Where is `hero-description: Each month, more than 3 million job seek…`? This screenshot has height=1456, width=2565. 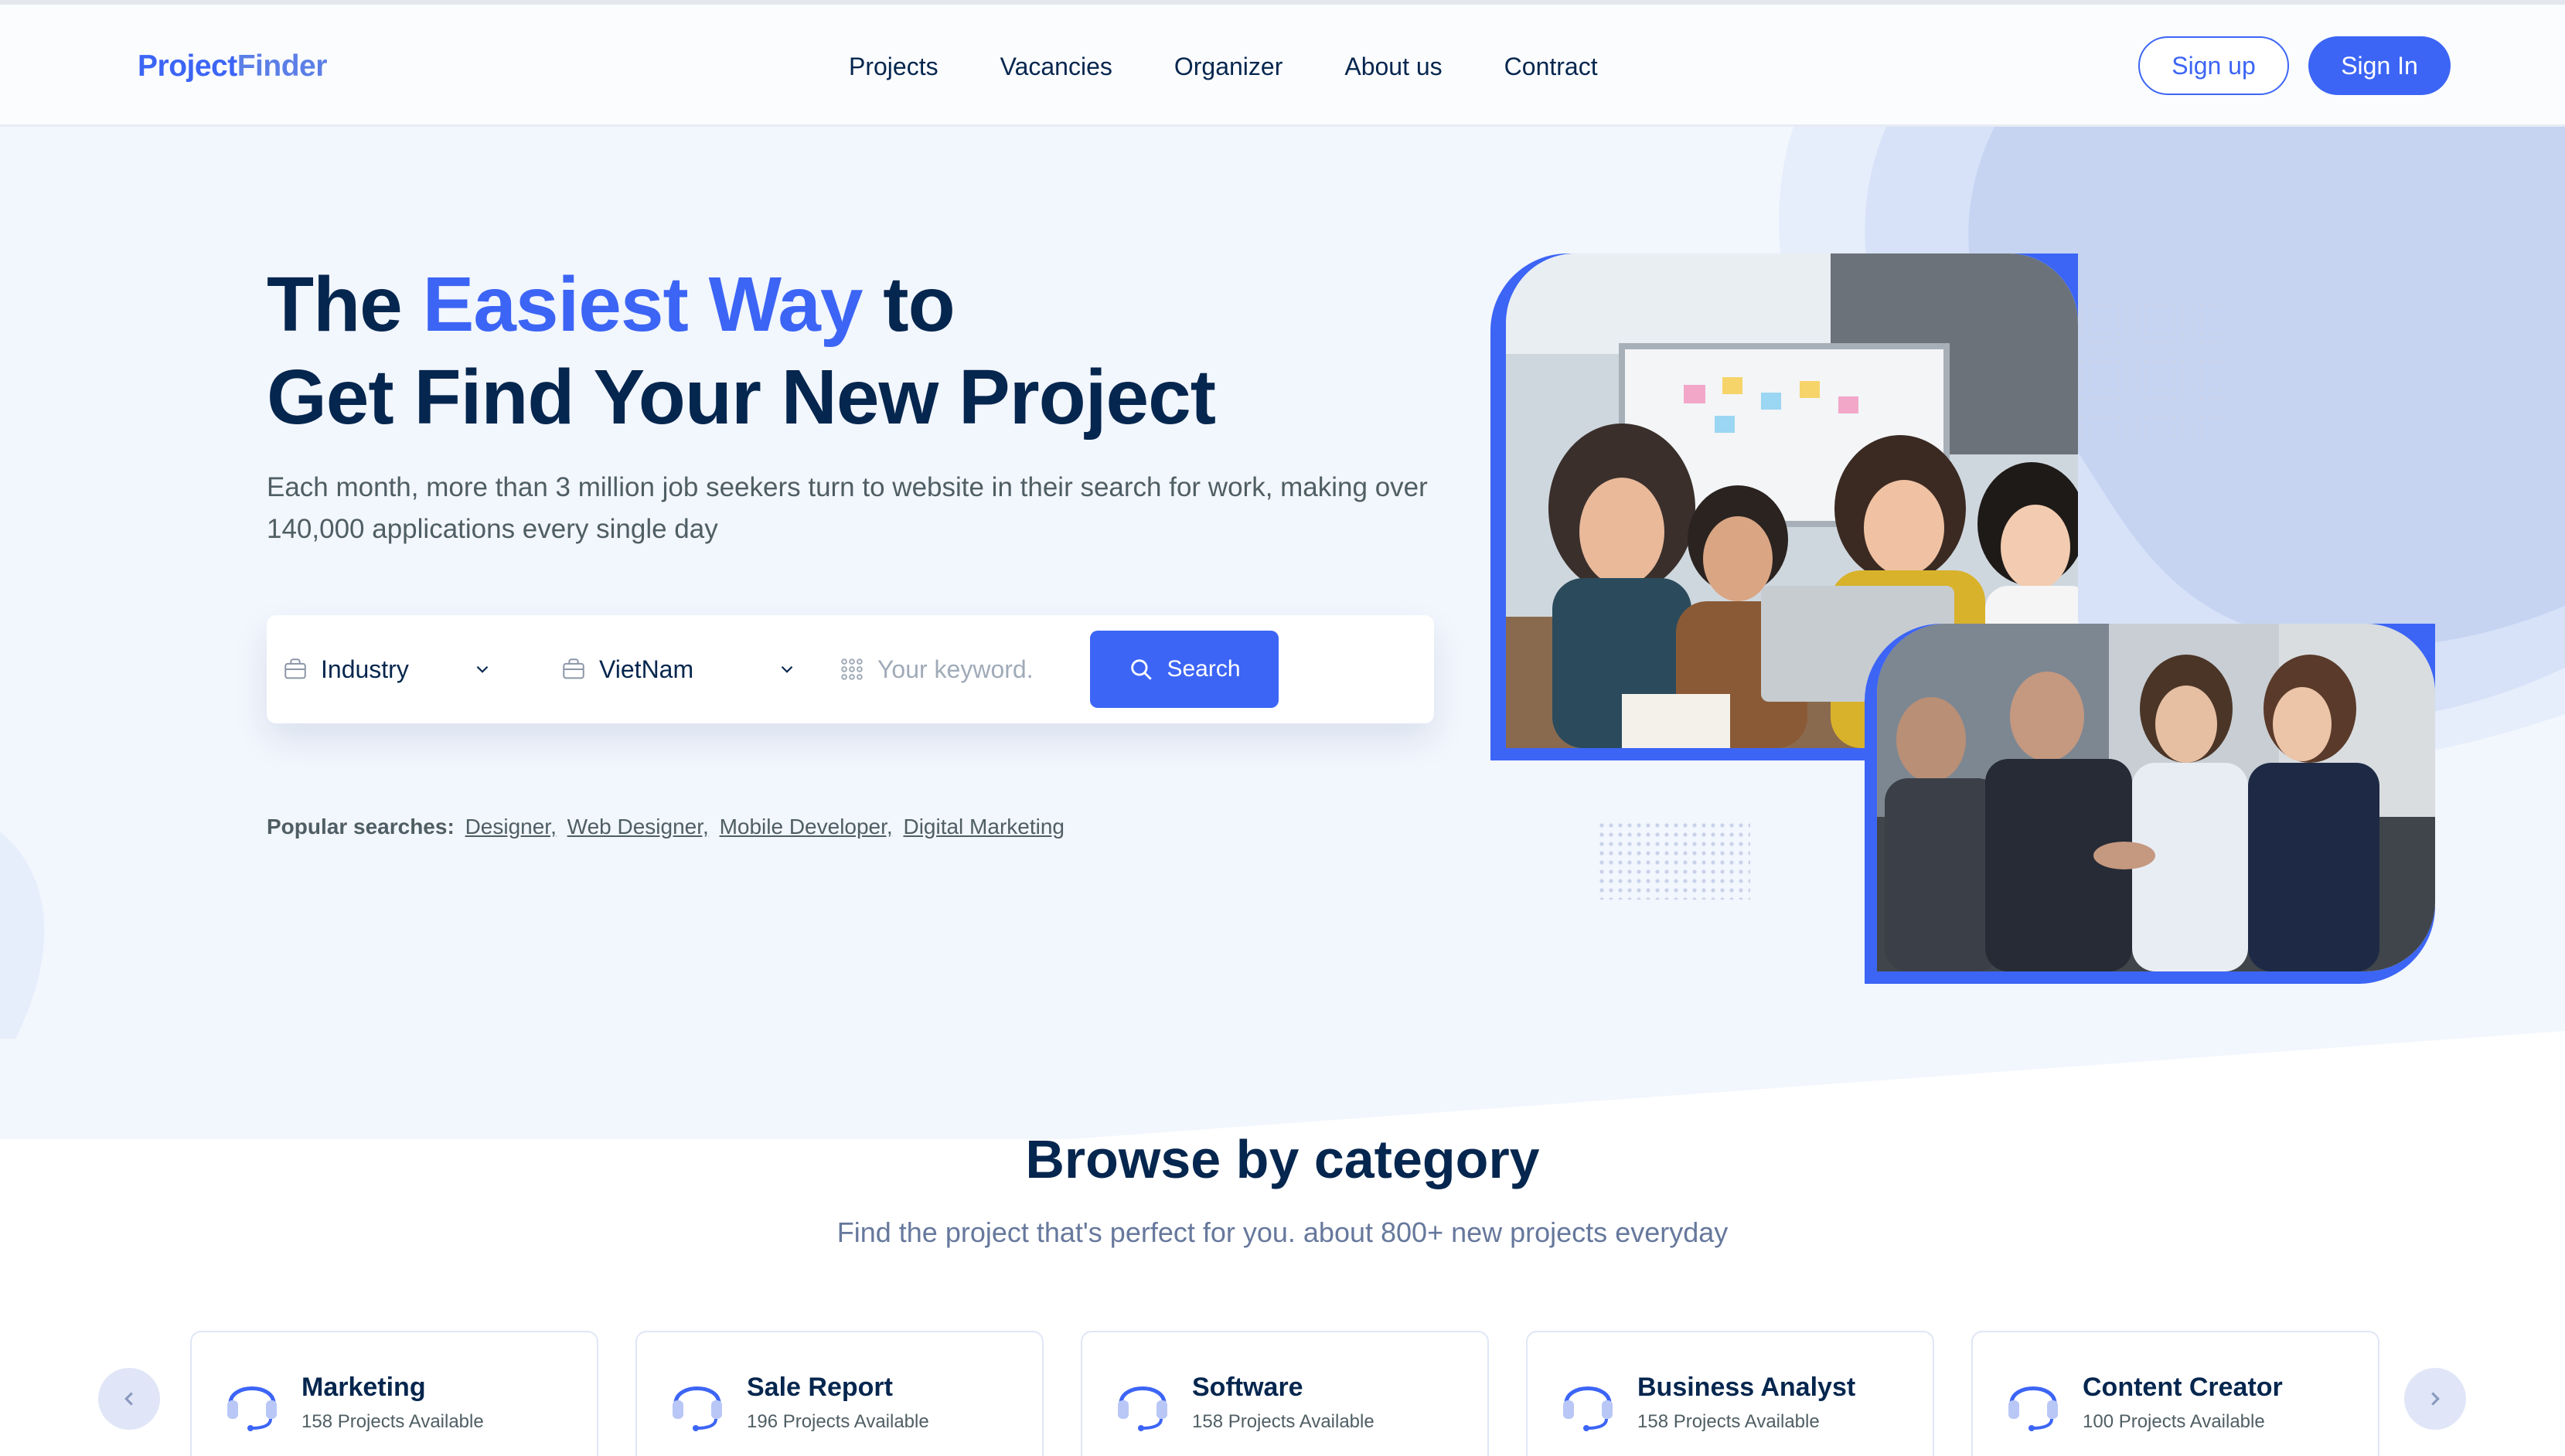 hero-description: Each month, more than 3 million job seek… is located at coordinates (847, 508).